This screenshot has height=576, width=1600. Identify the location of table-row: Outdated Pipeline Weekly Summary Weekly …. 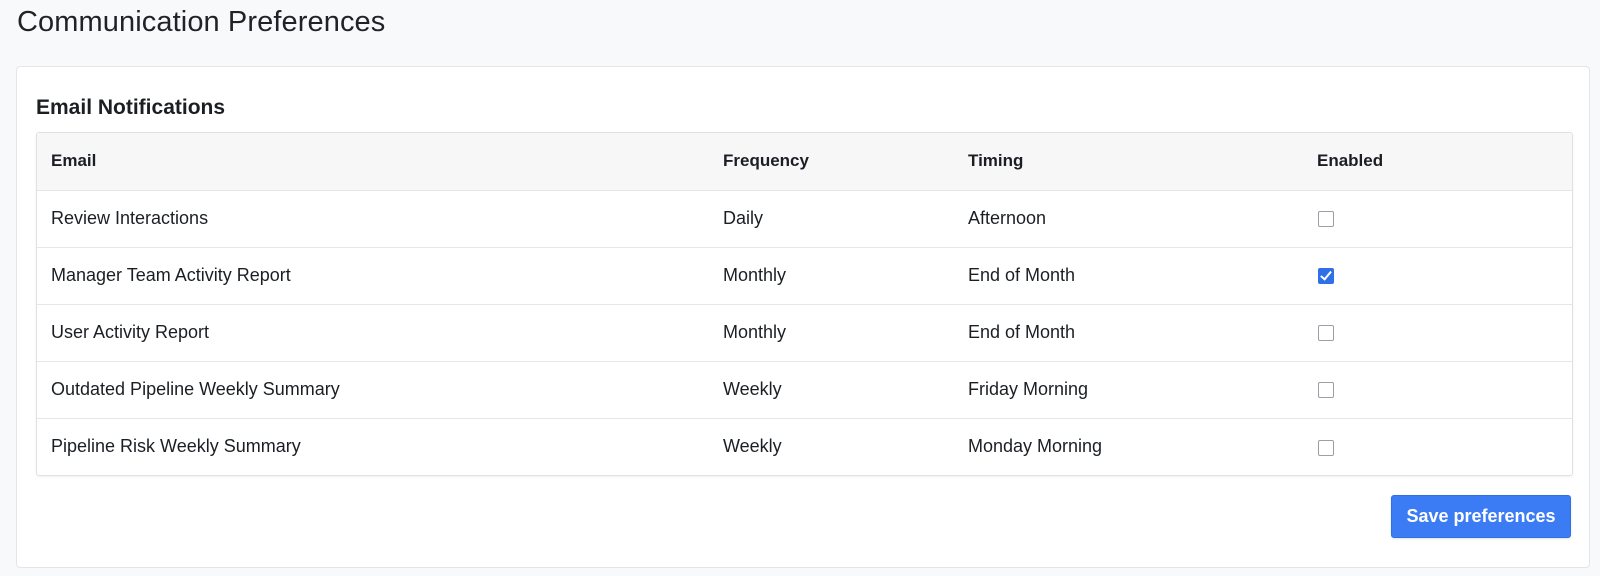
(804, 389).